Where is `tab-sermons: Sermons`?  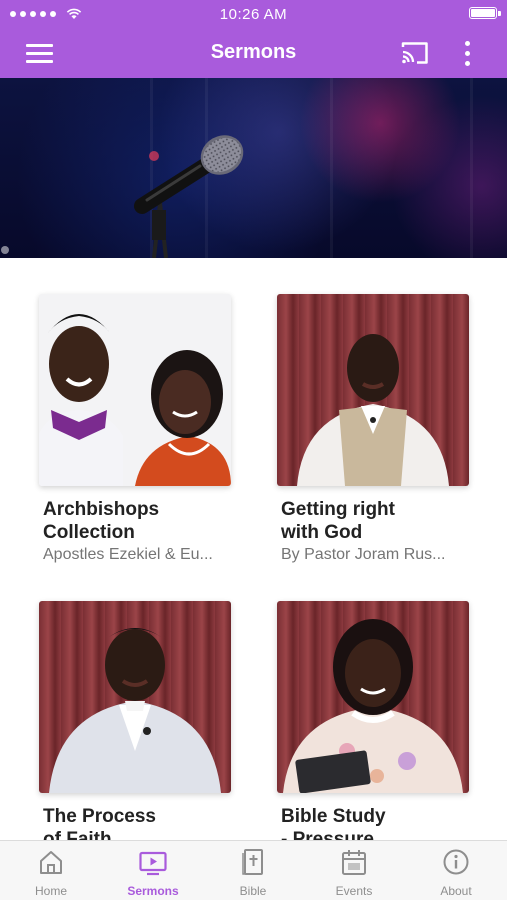
tab-sermons: Sermons is located at coordinates (153, 872).